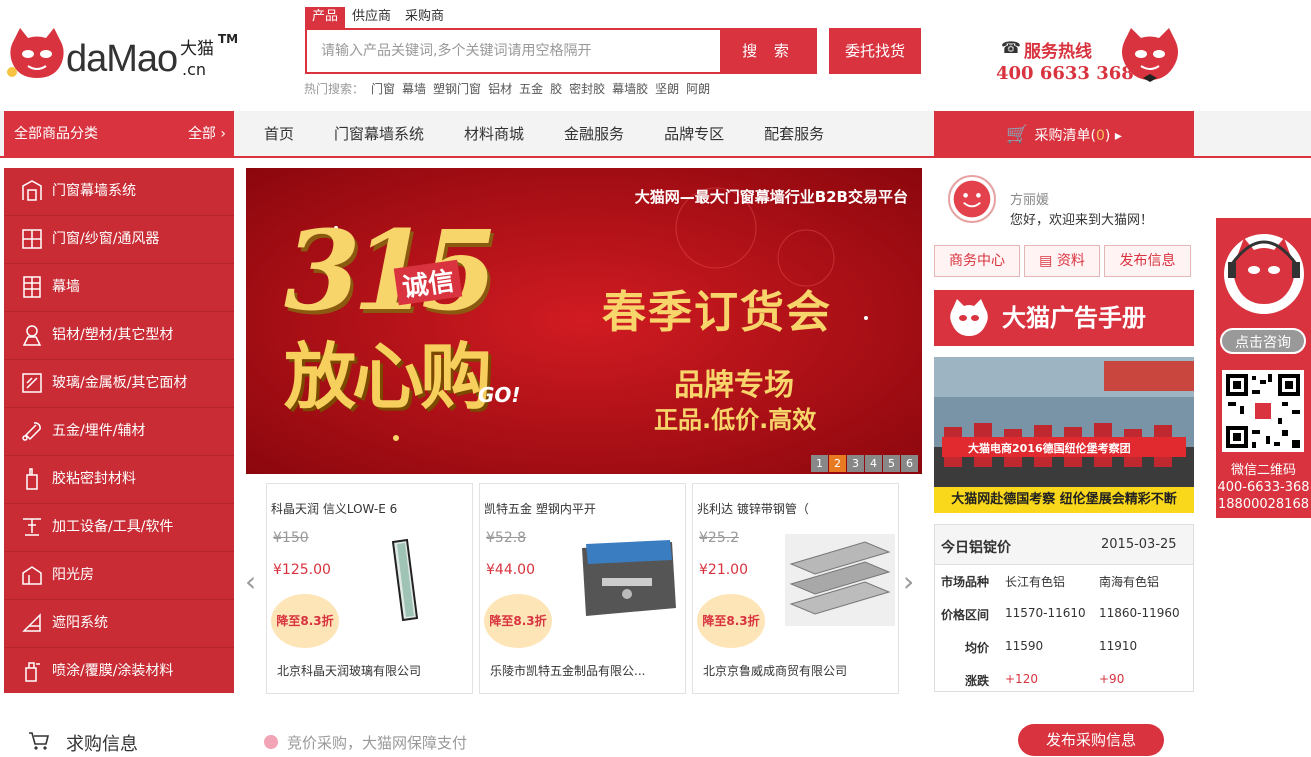  I want to click on chevron-right-icon: ›, so click(908, 581).